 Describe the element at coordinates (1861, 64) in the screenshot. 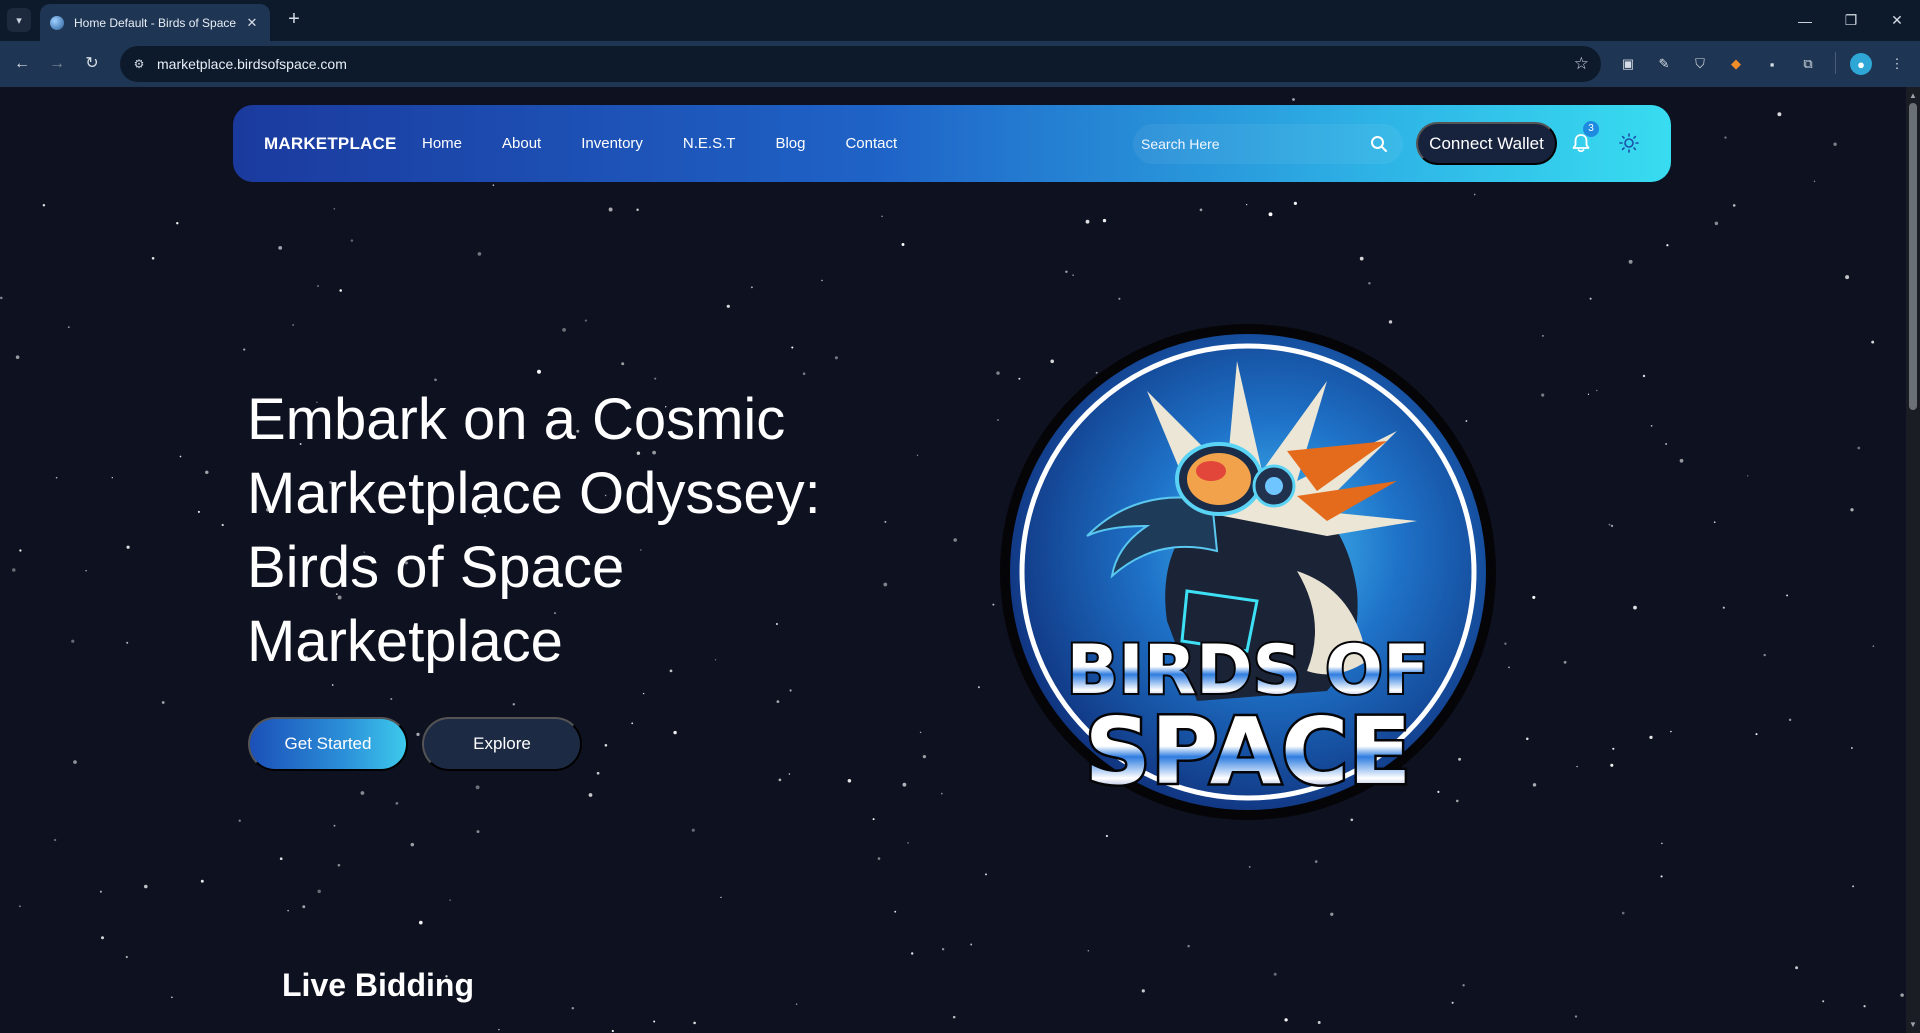

I see `profile-avatar: ●` at that location.